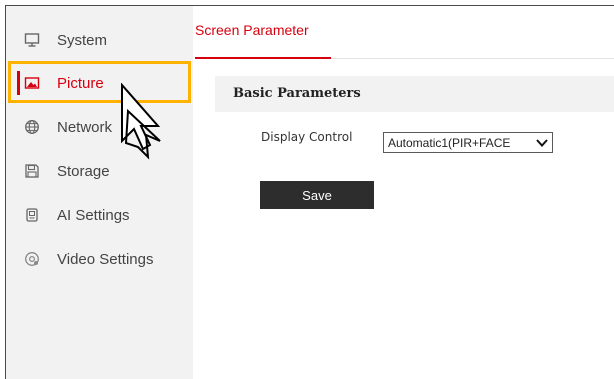 The image size is (614, 379). I want to click on ai-chip-icon, so click(32, 215).